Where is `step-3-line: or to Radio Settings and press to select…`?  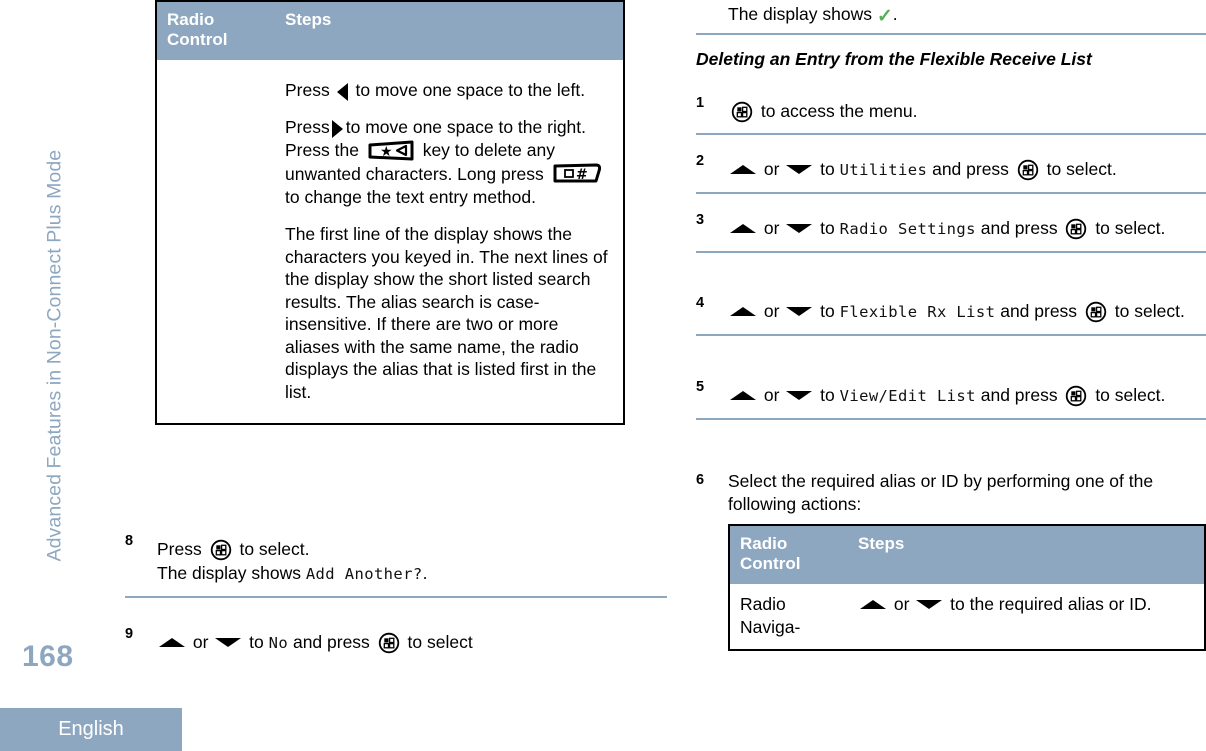 step-3-line: or to Radio Settings and press to select… is located at coordinates (967, 228).